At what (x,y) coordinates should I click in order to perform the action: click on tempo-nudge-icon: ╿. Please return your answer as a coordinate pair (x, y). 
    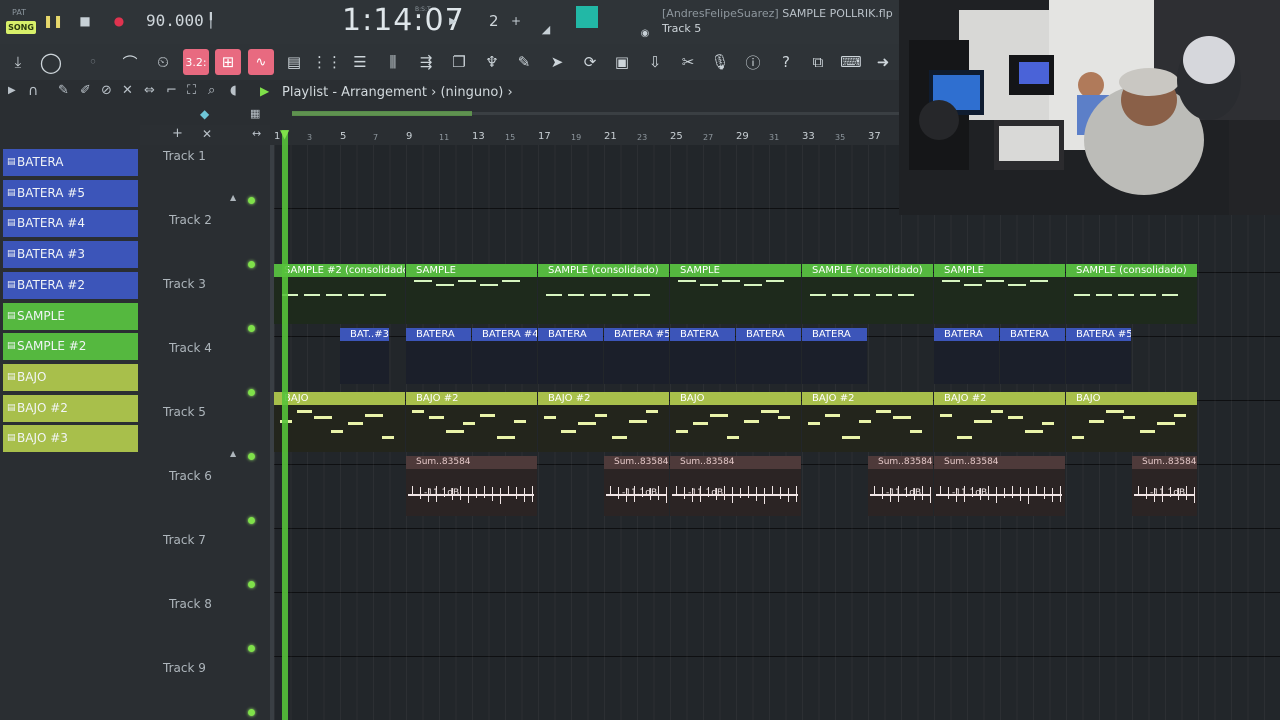
    Looking at the image, I should click on (211, 21).